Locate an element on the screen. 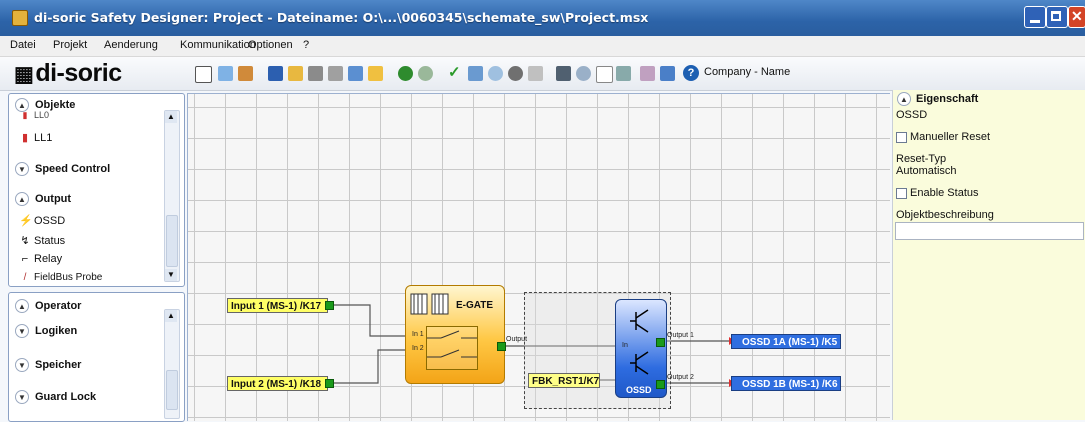 The height and width of the screenshot is (422, 1085). properties-header: ▲ Eigenschaft is located at coordinates (937, 99).